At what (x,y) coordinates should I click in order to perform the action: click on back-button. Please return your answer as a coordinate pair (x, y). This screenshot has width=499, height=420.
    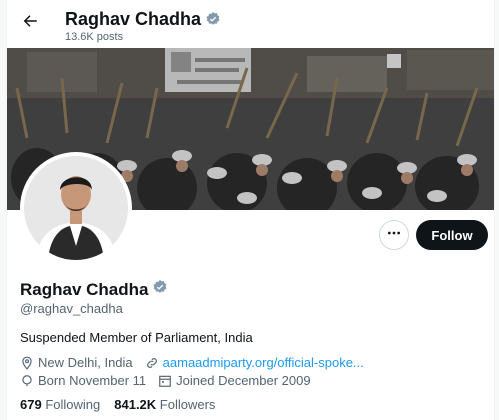
    Looking at the image, I should click on (30, 23).